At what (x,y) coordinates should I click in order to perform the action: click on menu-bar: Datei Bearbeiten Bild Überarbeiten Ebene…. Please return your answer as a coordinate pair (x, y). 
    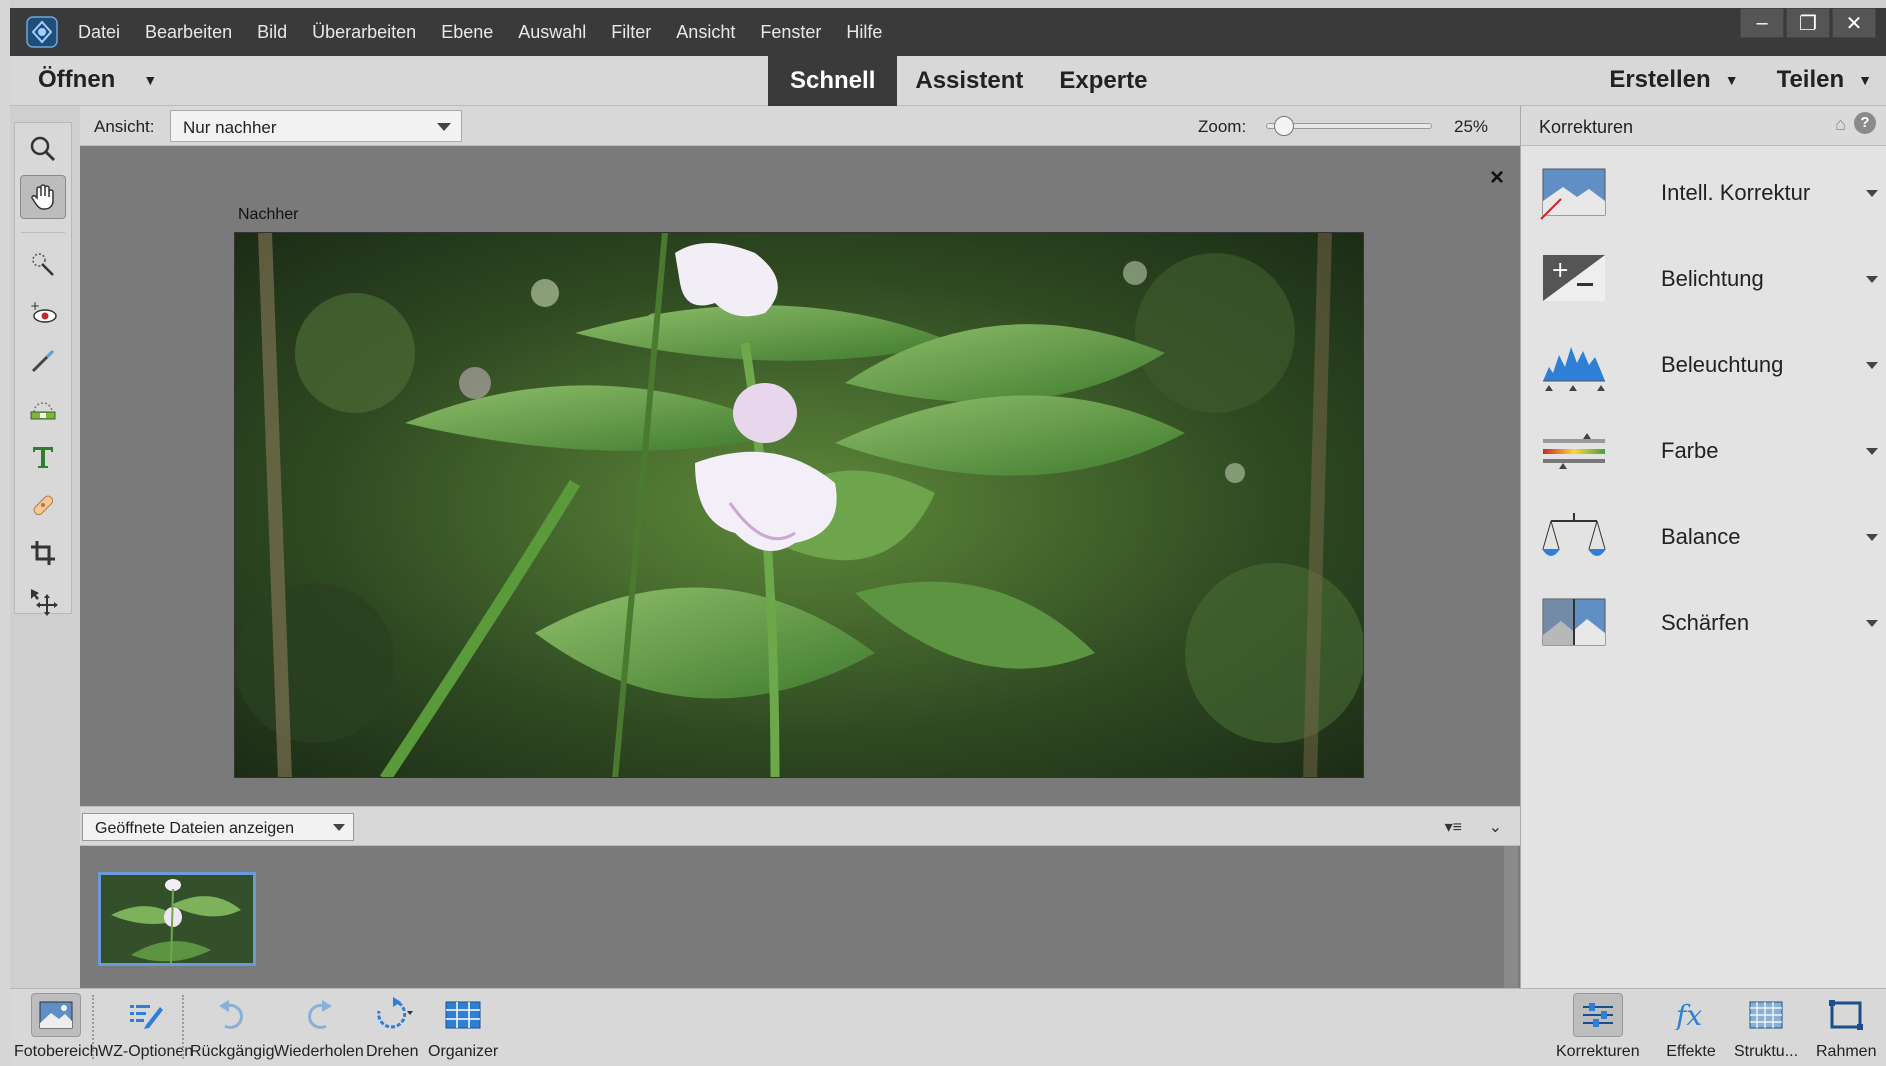
    Looking at the image, I should click on (948, 32).